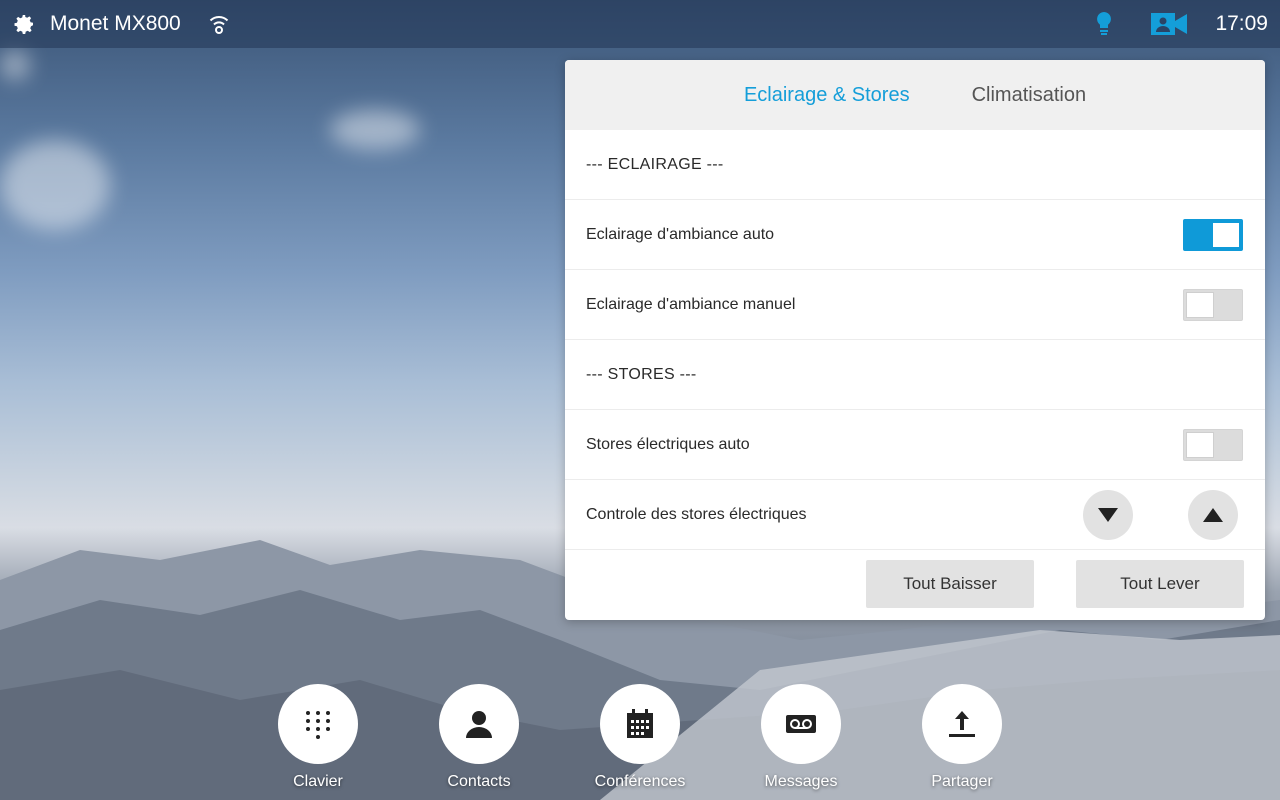  Describe the element at coordinates (115, 23) in the screenshot. I see `device-name: Monet MX800` at that location.